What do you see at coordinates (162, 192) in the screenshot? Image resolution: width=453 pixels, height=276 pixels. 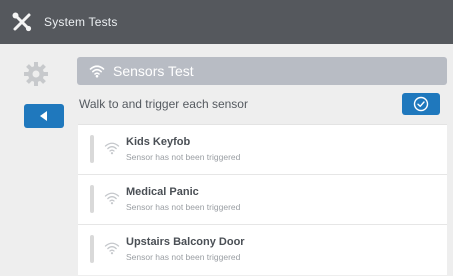 I see `sensor-name: Medical Panic` at bounding box center [162, 192].